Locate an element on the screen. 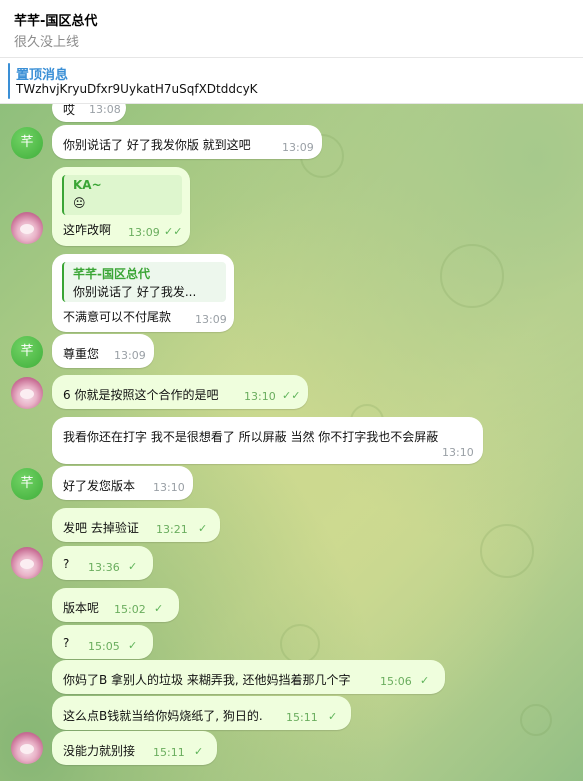 Image resolution: width=583 pixels, height=781 pixels. message-bubble: 没能力就别接 15:11 ✓ is located at coordinates (134, 748).